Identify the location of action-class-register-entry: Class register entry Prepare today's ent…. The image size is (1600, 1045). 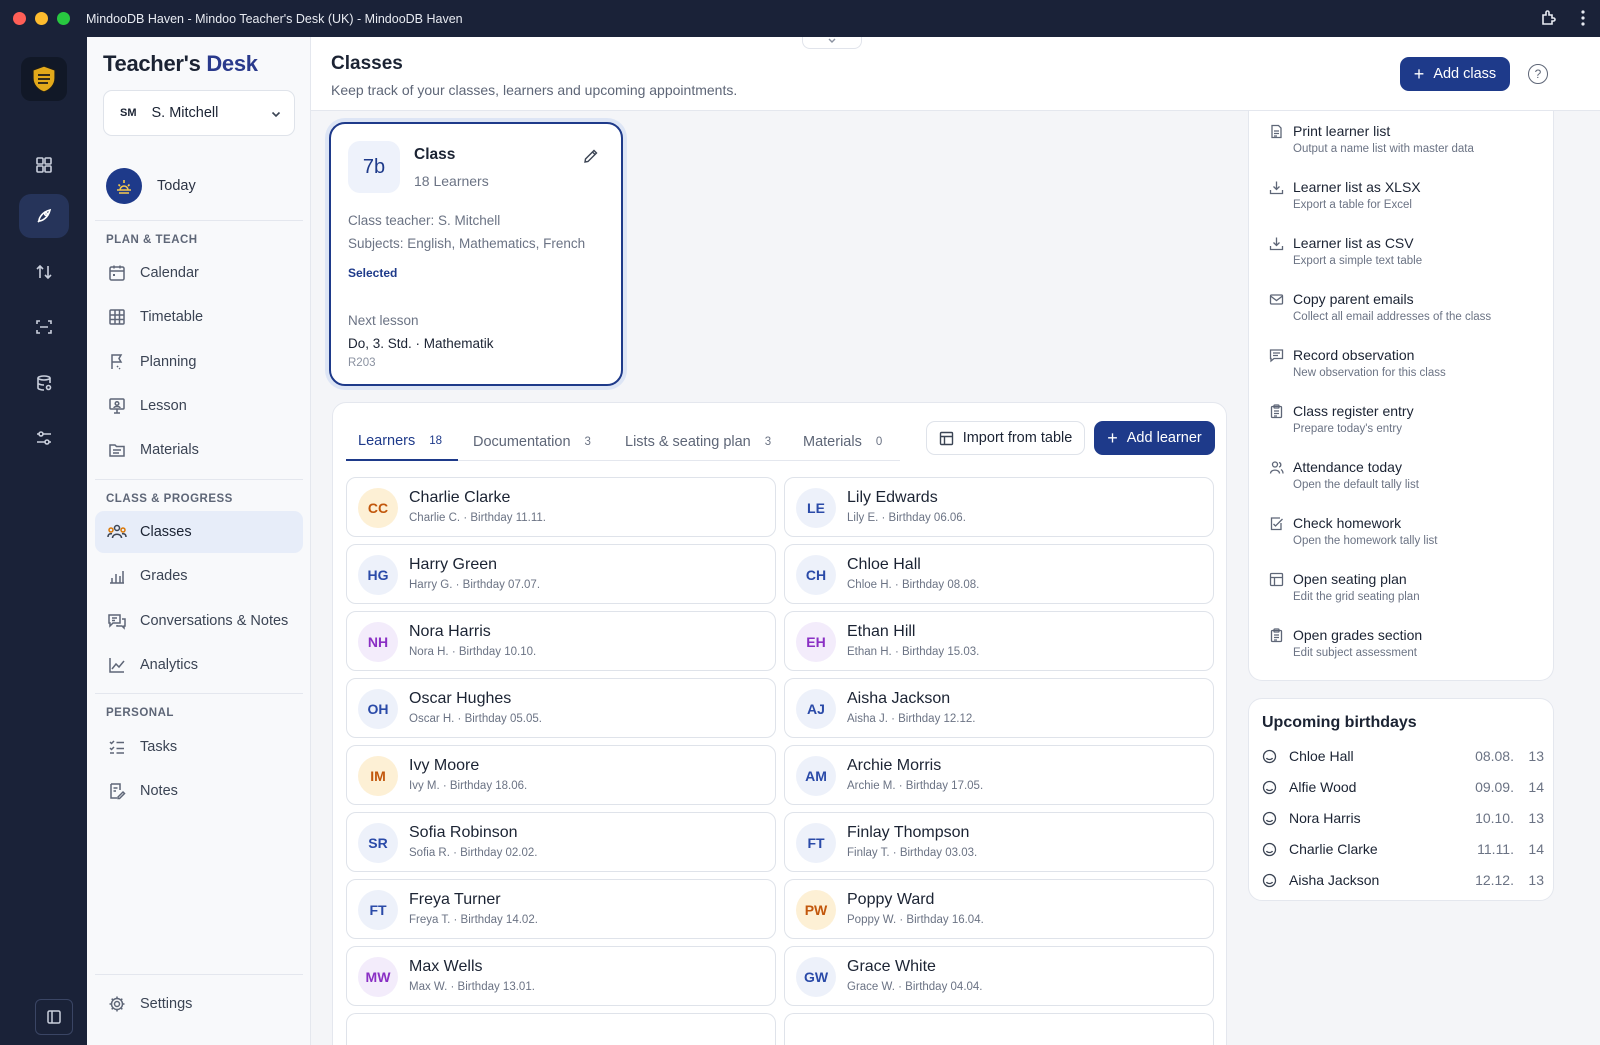
(1409, 423).